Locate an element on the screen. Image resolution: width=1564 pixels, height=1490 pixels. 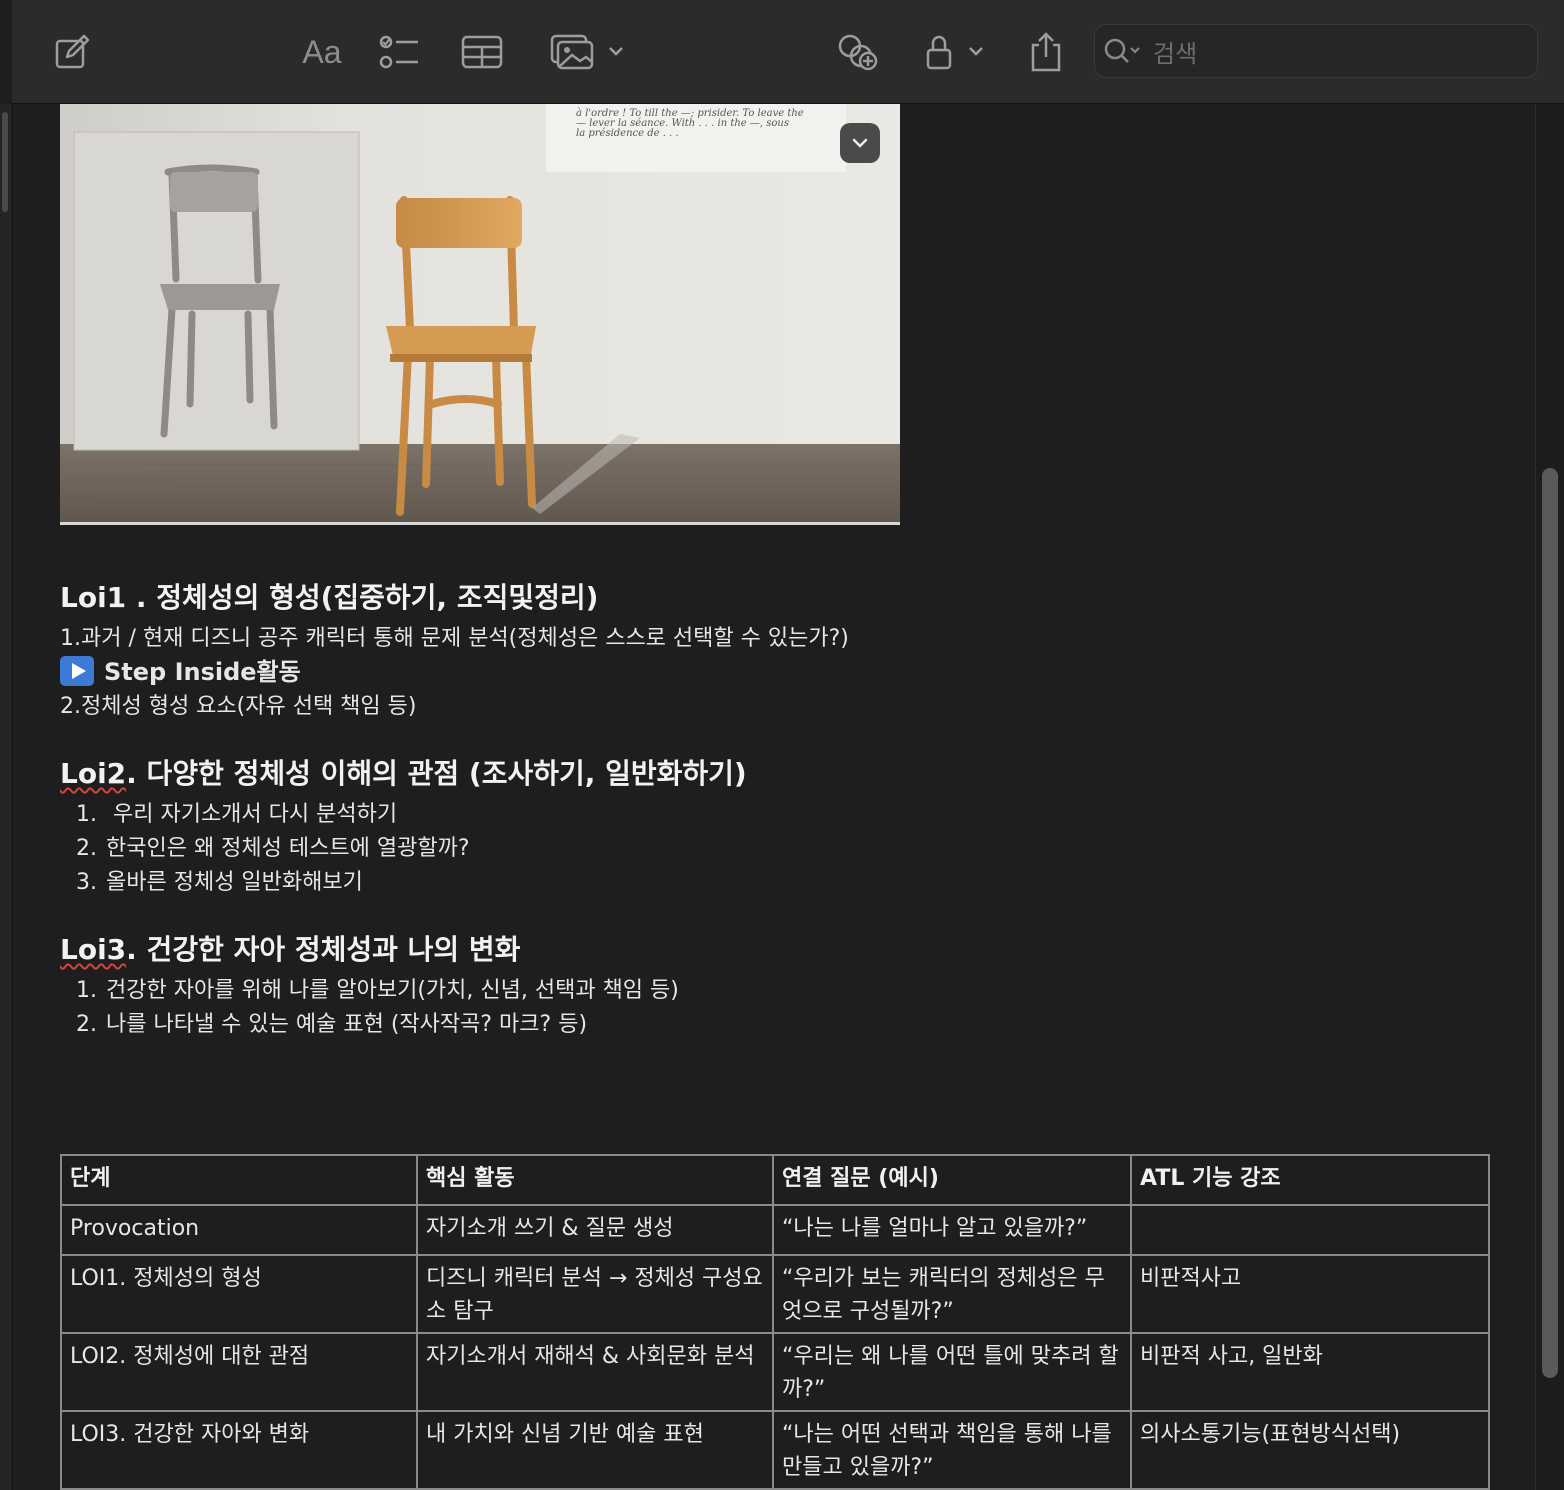
lock-button is located at coordinates (957, 52).